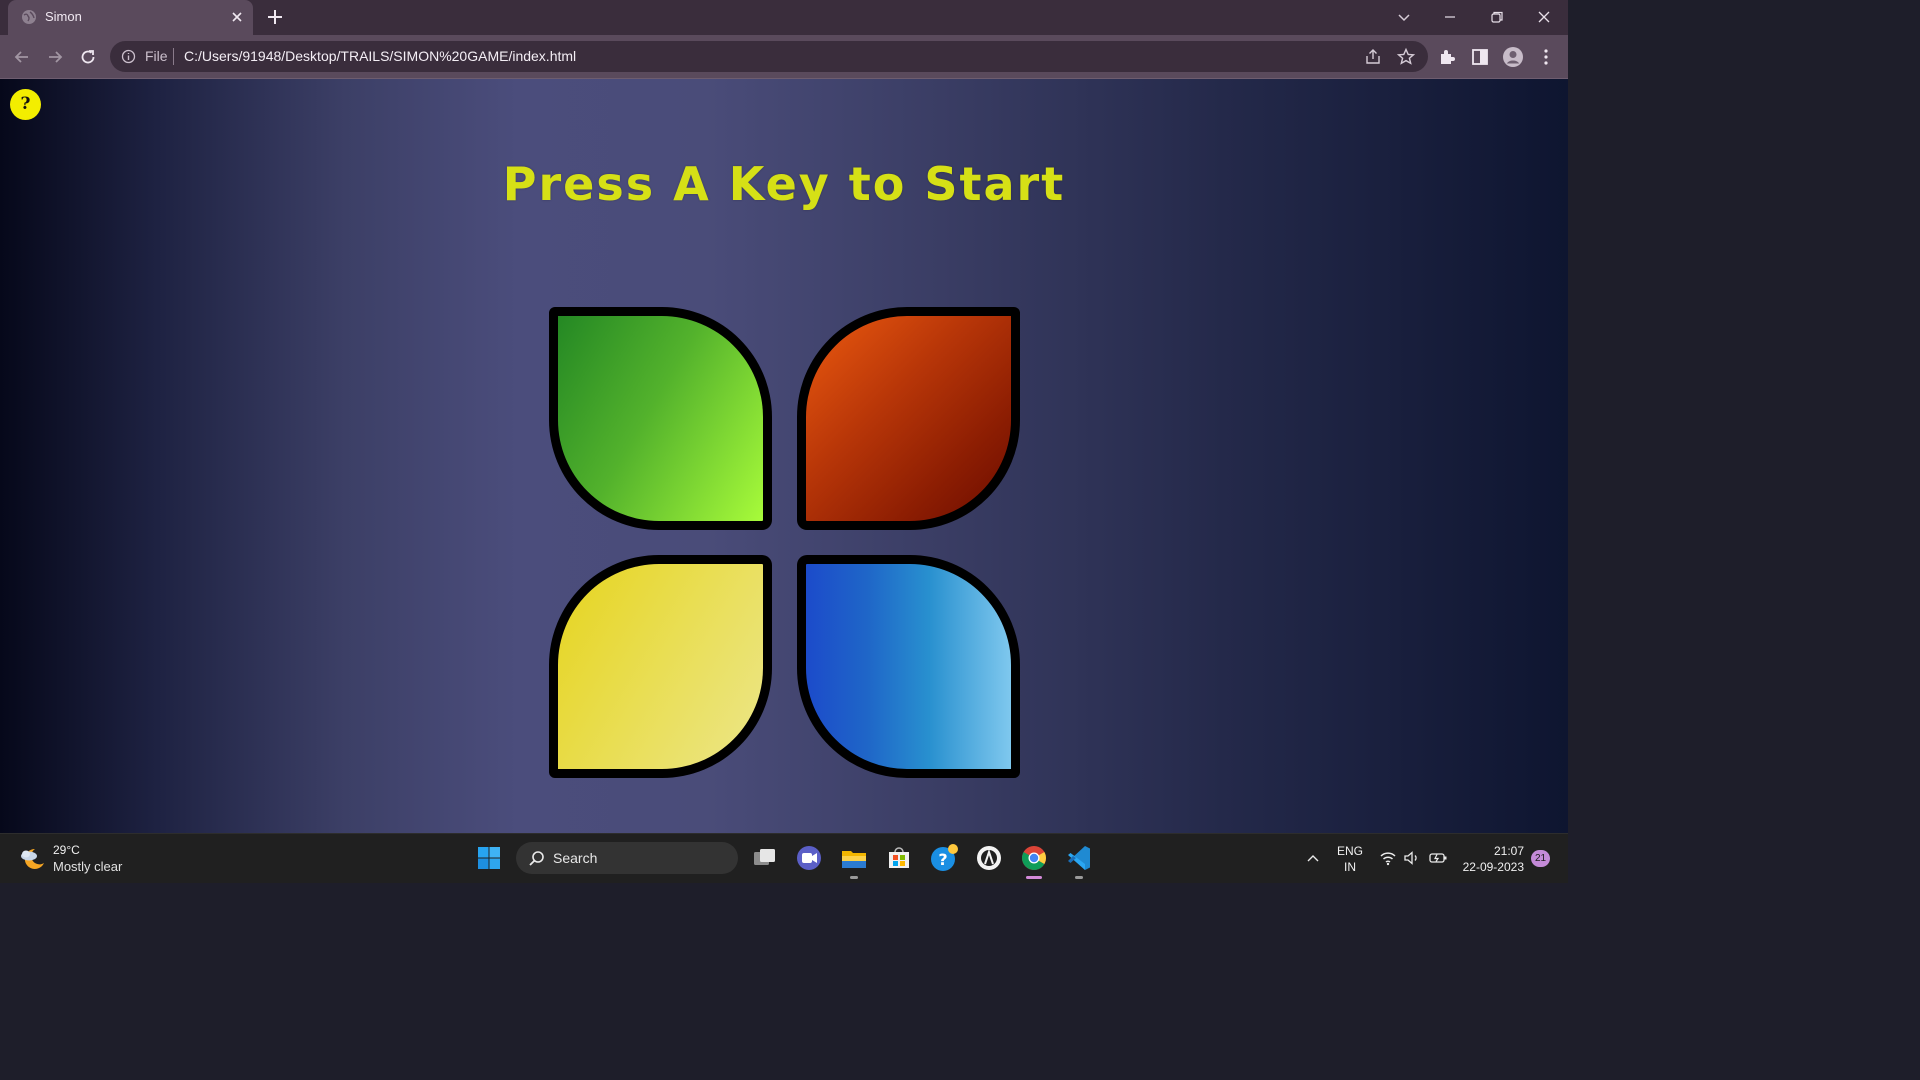 This screenshot has width=1920, height=1080. Describe the element at coordinates (1350, 851) in the screenshot. I see `language-code: ENG` at that location.